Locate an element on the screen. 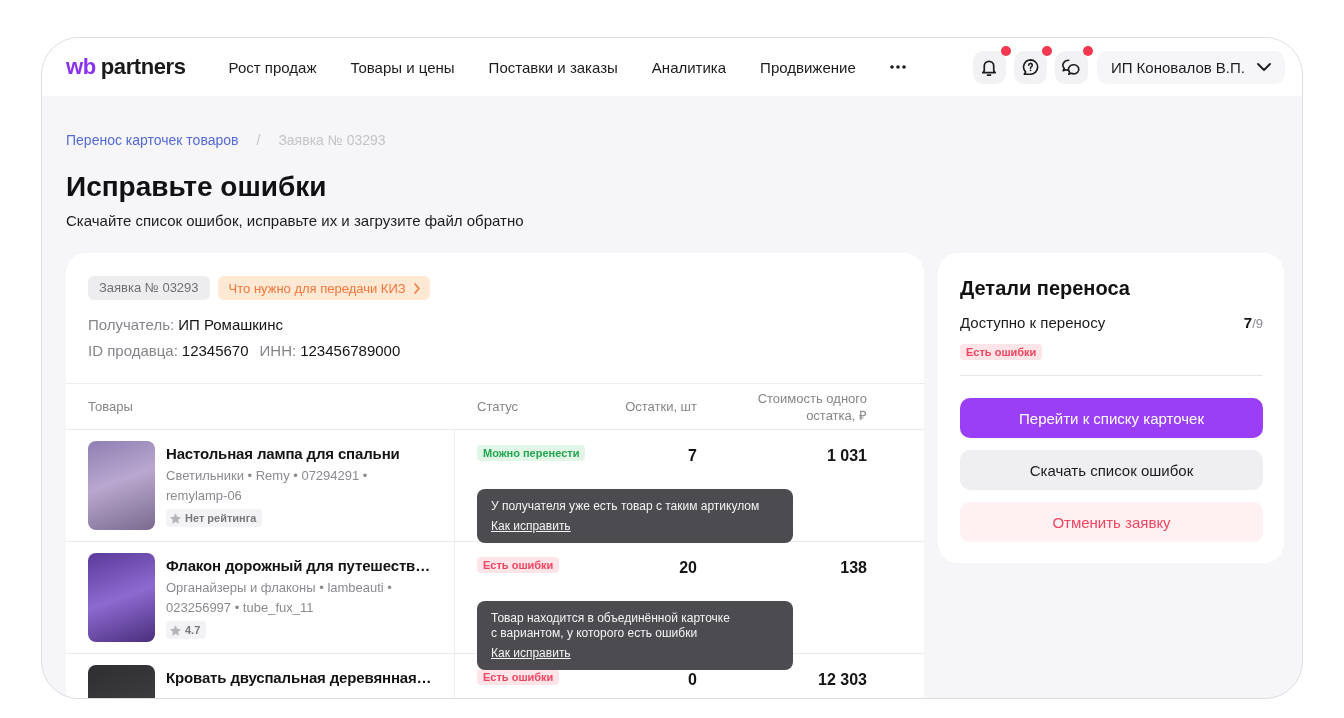 This screenshot has height=718, width=1344. page-subtitle: Скачайте список ошибок, исправьте их и загрузите файл обратно is located at coordinates (295, 221).